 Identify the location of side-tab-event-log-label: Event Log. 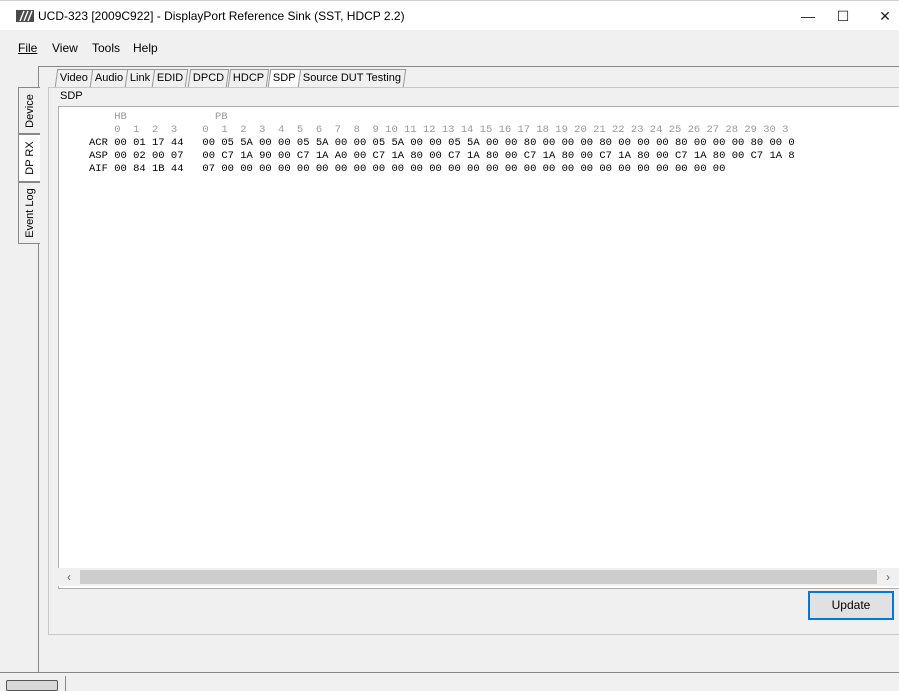
(29, 213).